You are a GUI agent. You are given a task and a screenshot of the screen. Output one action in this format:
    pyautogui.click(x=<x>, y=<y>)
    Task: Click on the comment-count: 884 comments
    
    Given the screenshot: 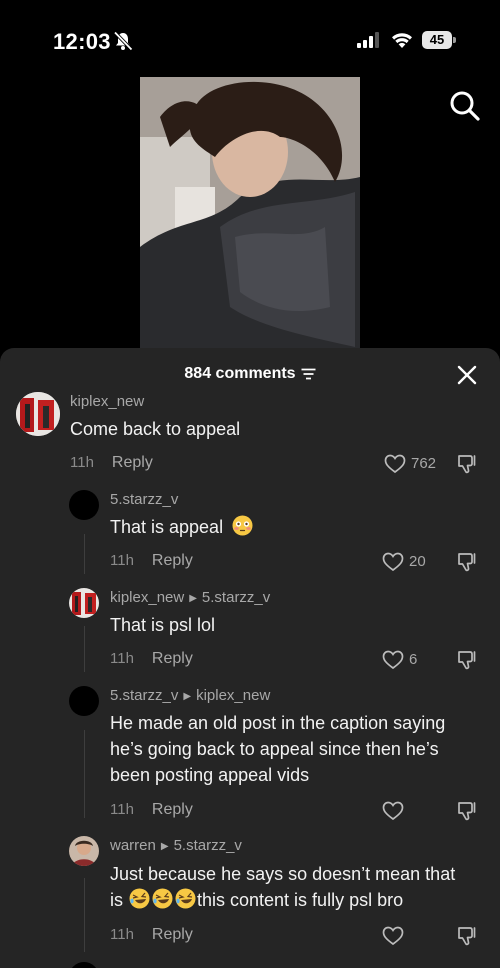 What is the action you would take?
    pyautogui.click(x=240, y=373)
    